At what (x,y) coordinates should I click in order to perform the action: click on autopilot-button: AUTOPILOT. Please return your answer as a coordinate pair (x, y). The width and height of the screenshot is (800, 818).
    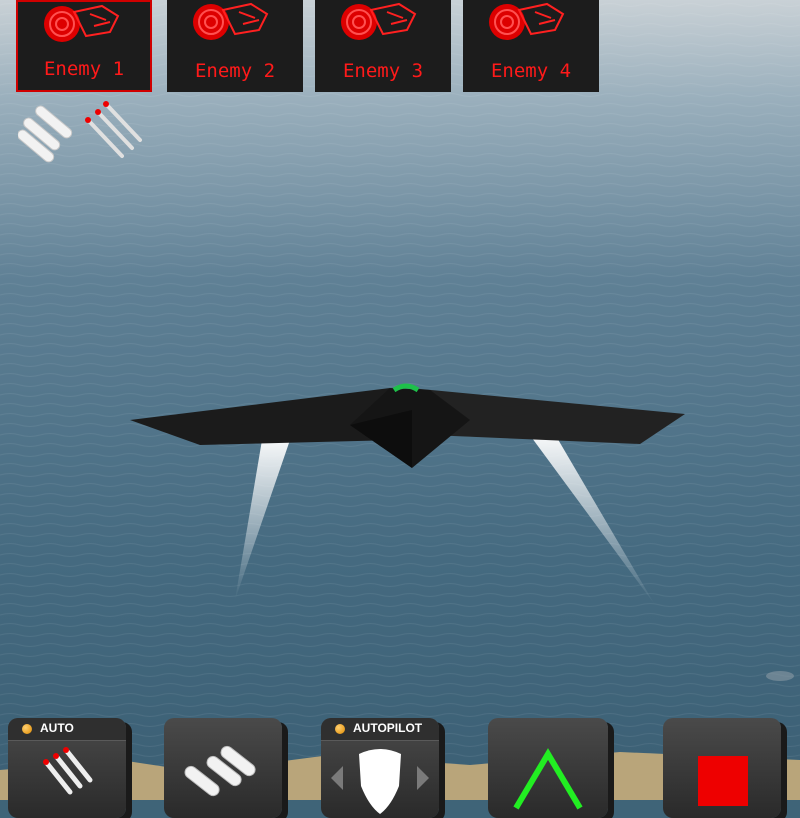
    Looking at the image, I should click on (380, 768).